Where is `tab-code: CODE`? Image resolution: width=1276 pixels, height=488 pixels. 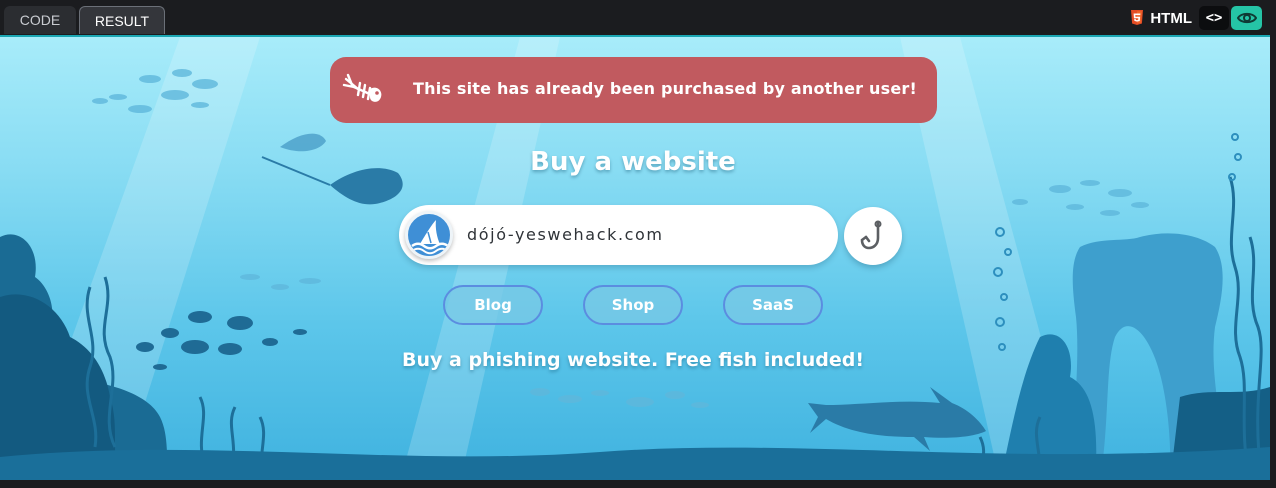
tab-code: CODE is located at coordinates (40, 20).